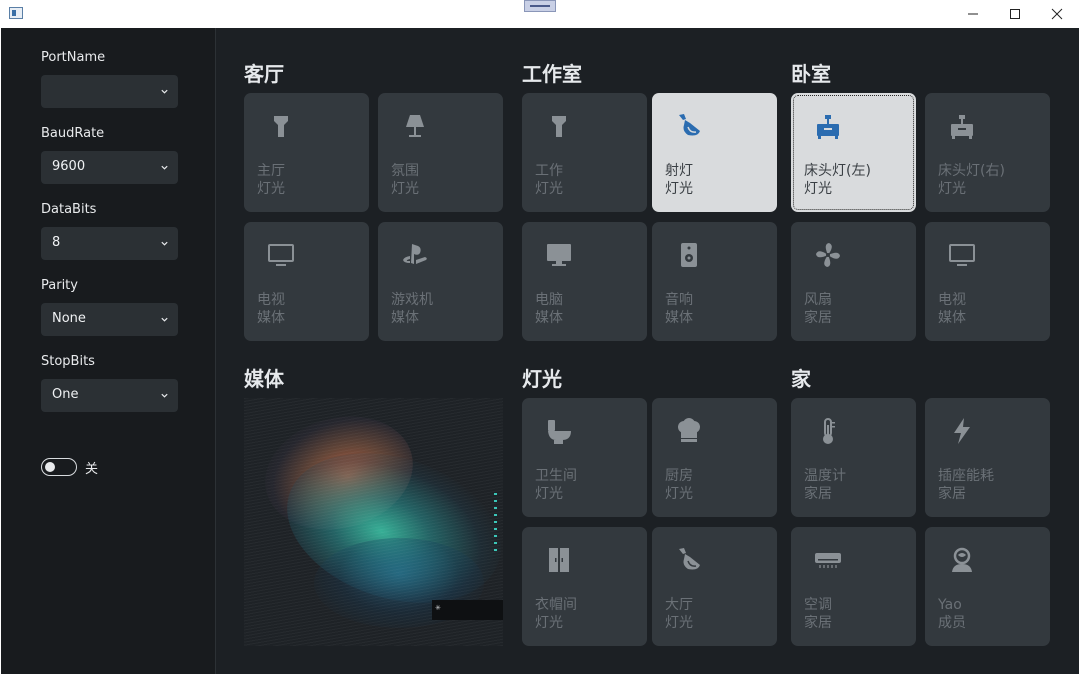 The image size is (1080, 675). I want to click on tile-studio-computer: 电脑 媒体, so click(584, 281).